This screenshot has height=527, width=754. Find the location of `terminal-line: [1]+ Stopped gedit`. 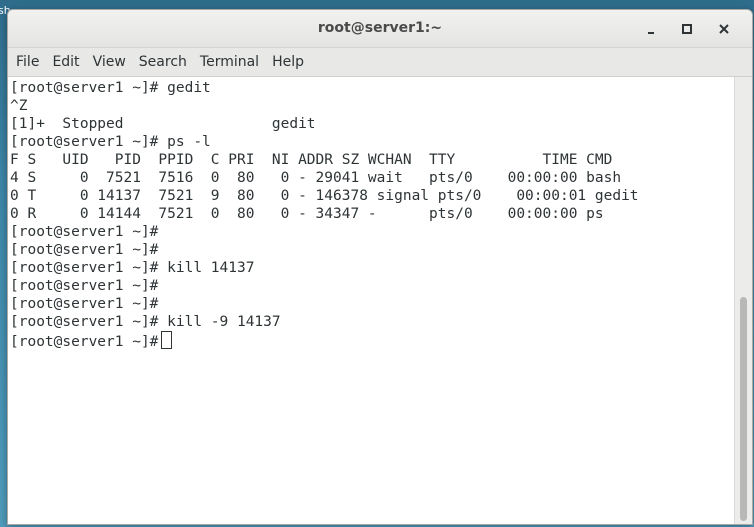

terminal-line: [1]+ Stopped gedit is located at coordinates (163, 124).